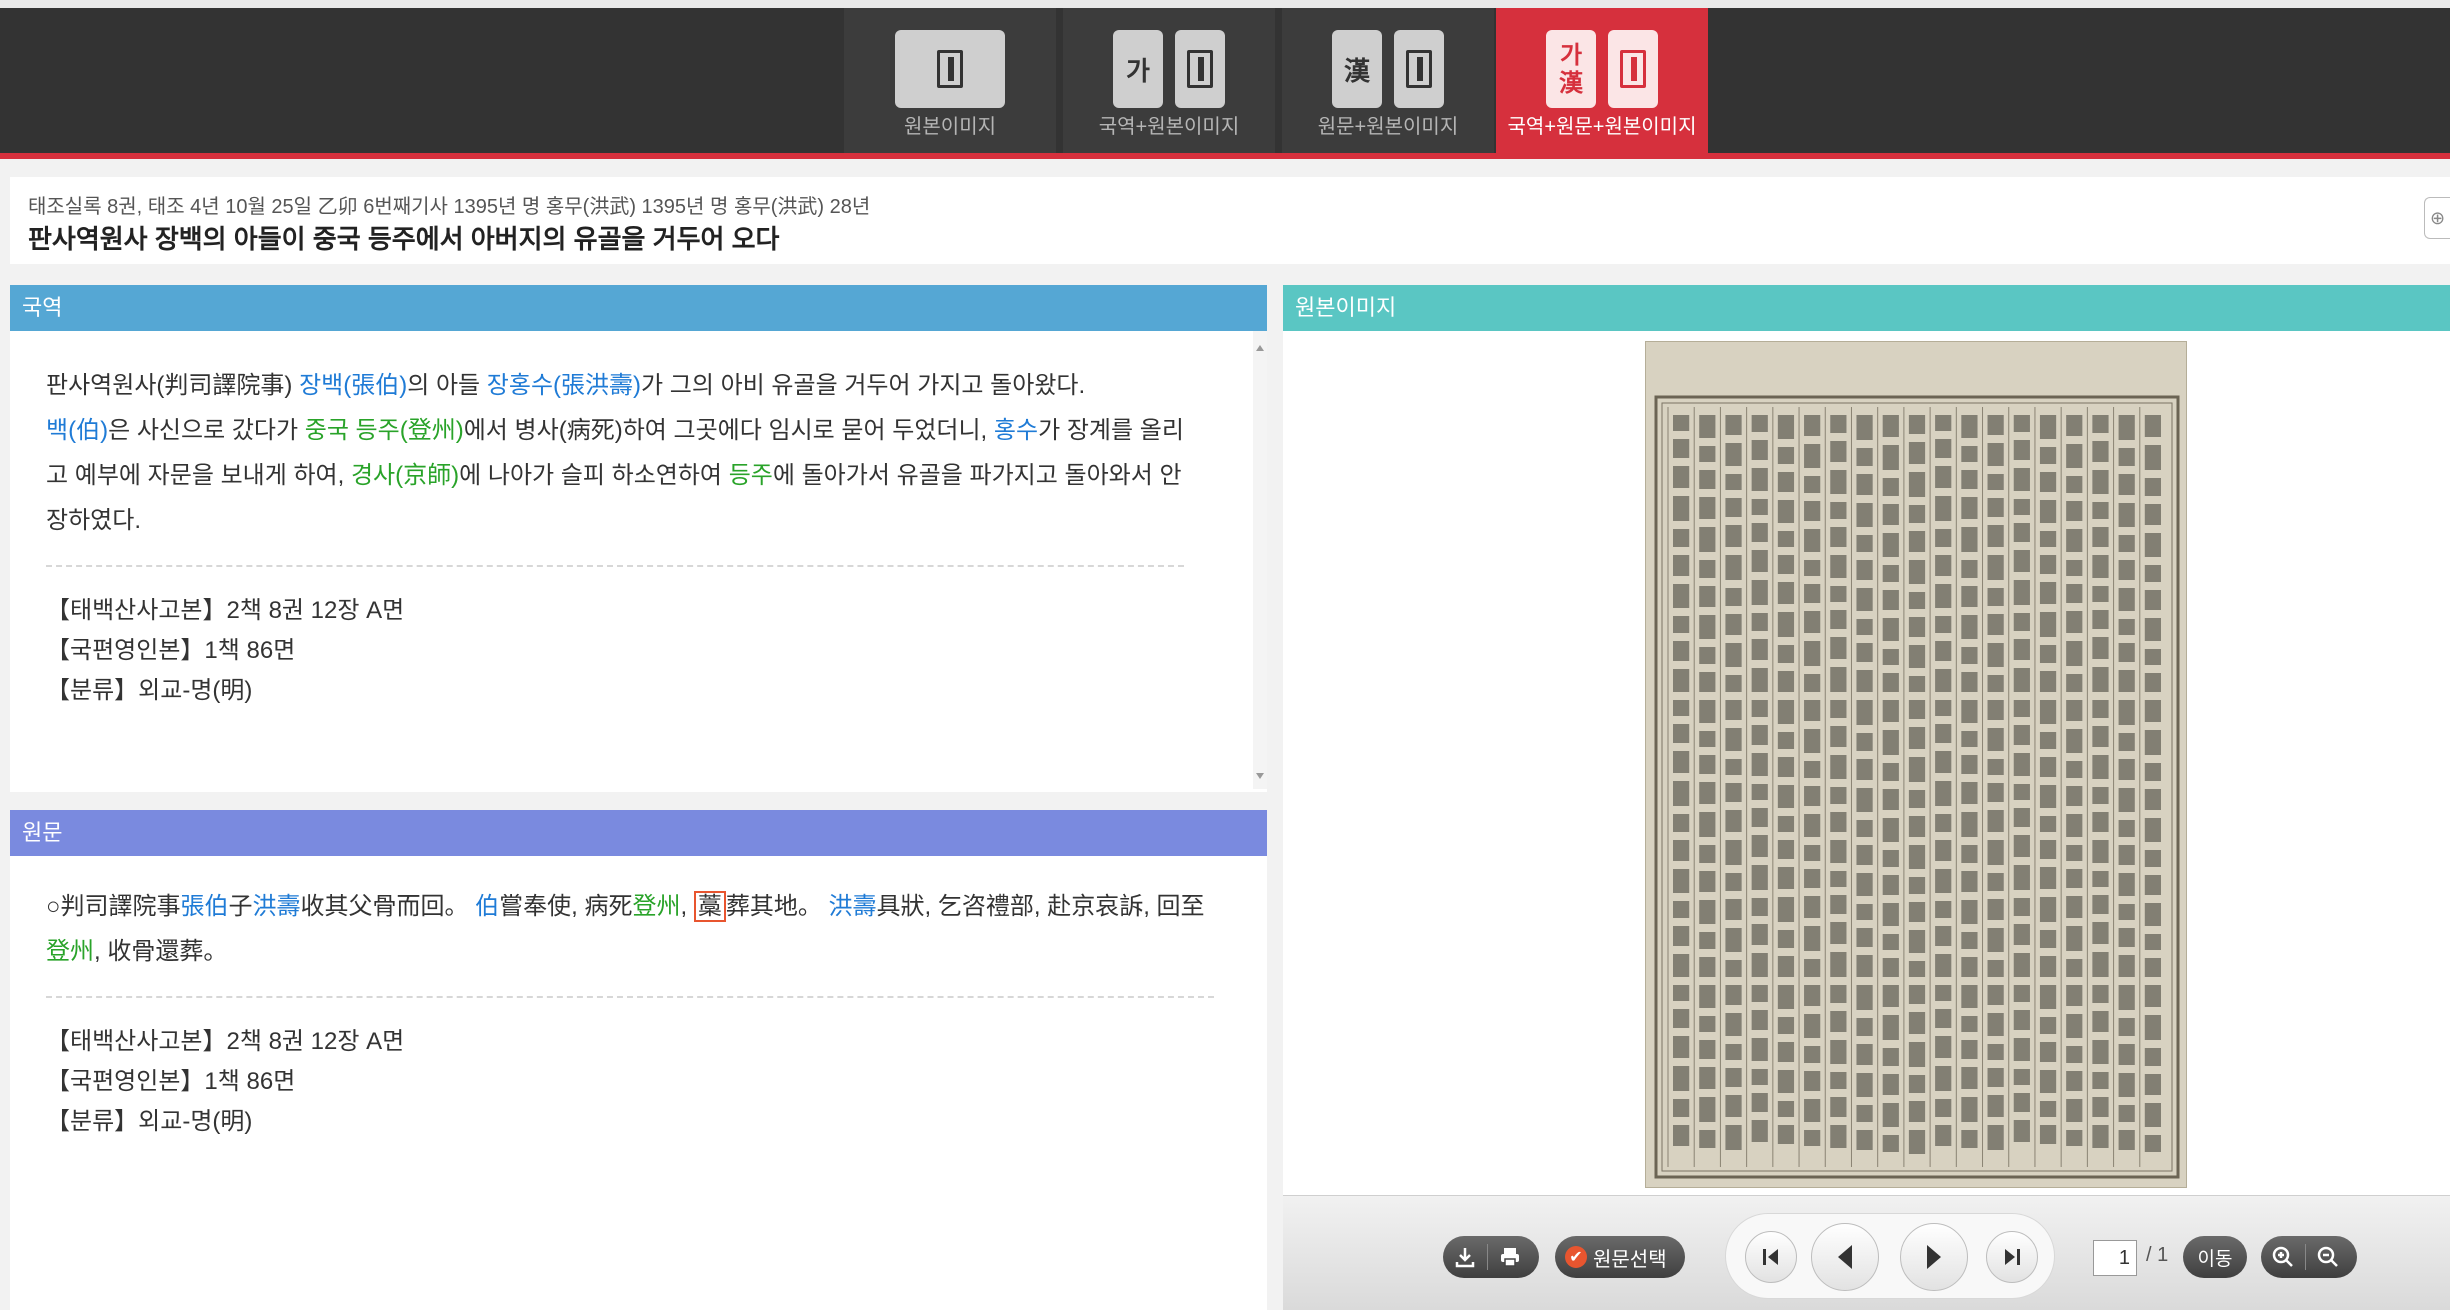  I want to click on link-person: 장백(張伯), so click(353, 385).